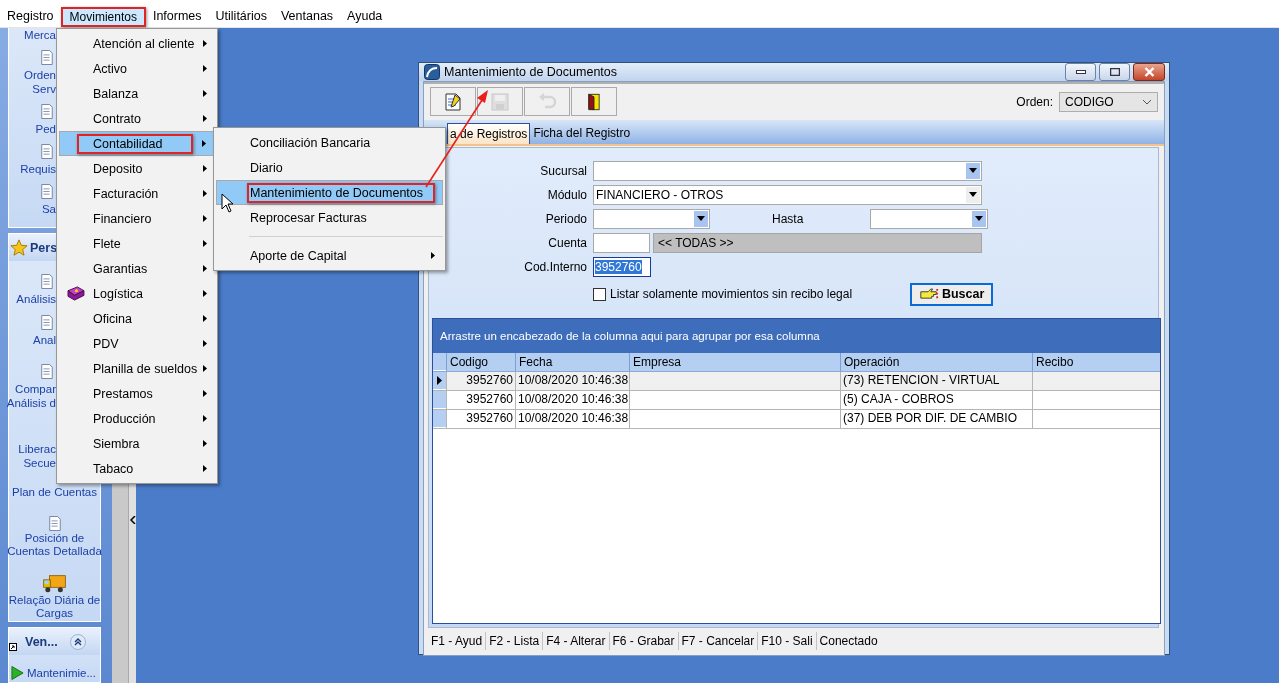 This screenshot has height=683, width=1279. Describe the element at coordinates (572, 362) in the screenshot. I see `column-header: Fecha` at that location.